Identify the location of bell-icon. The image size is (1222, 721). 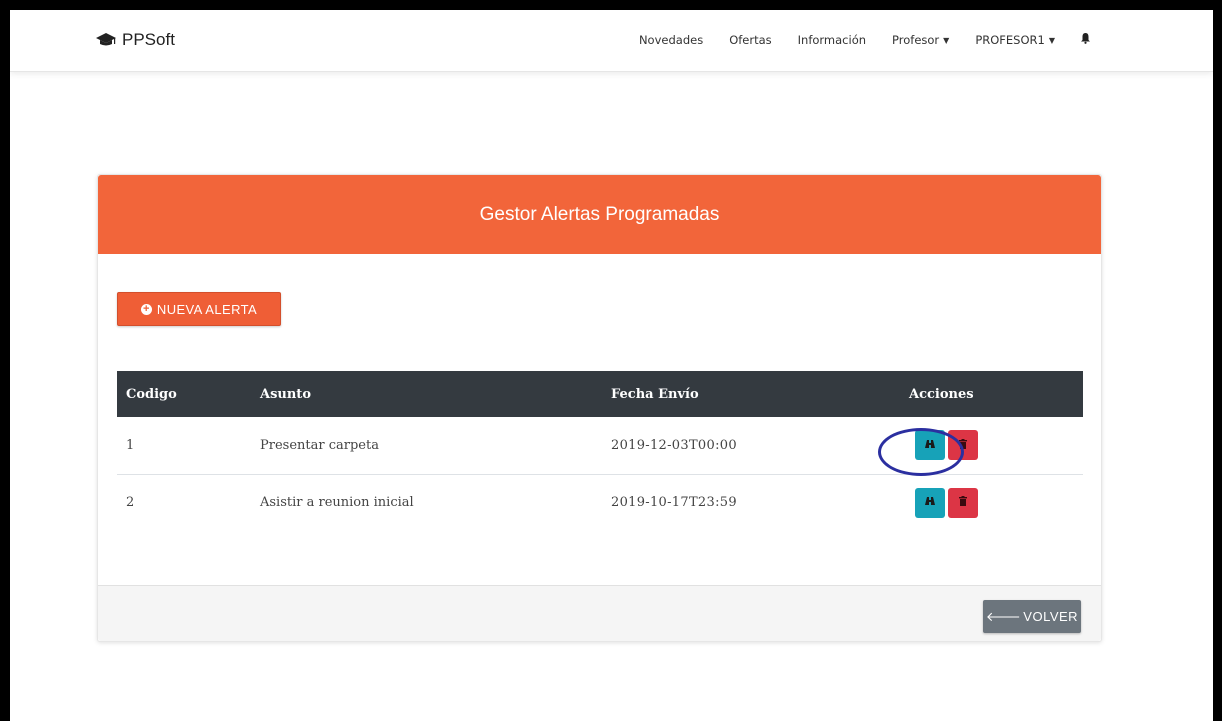
(1085, 40).